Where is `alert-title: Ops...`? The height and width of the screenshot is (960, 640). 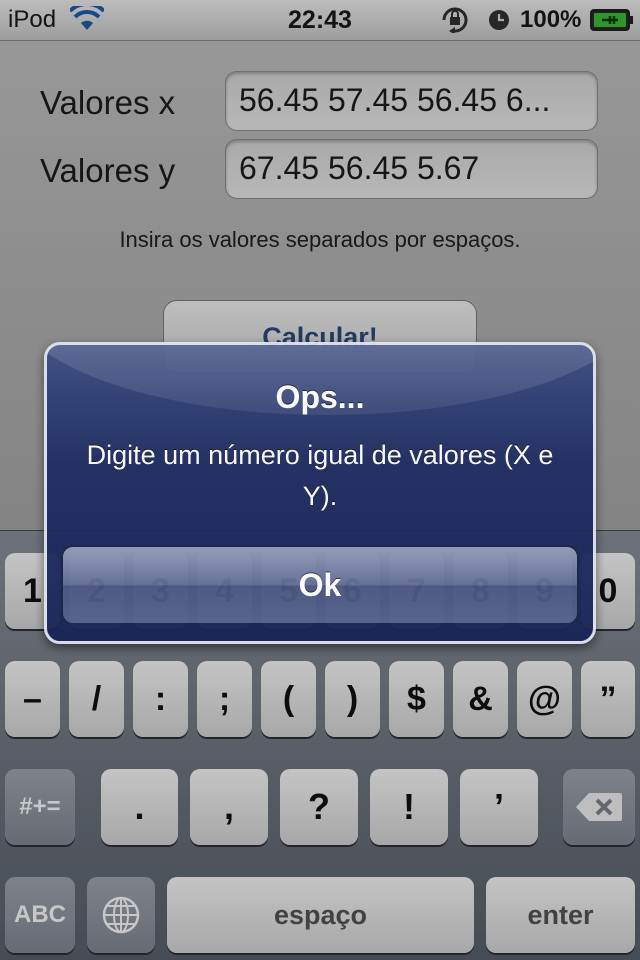
alert-title: Ops... is located at coordinates (320, 397).